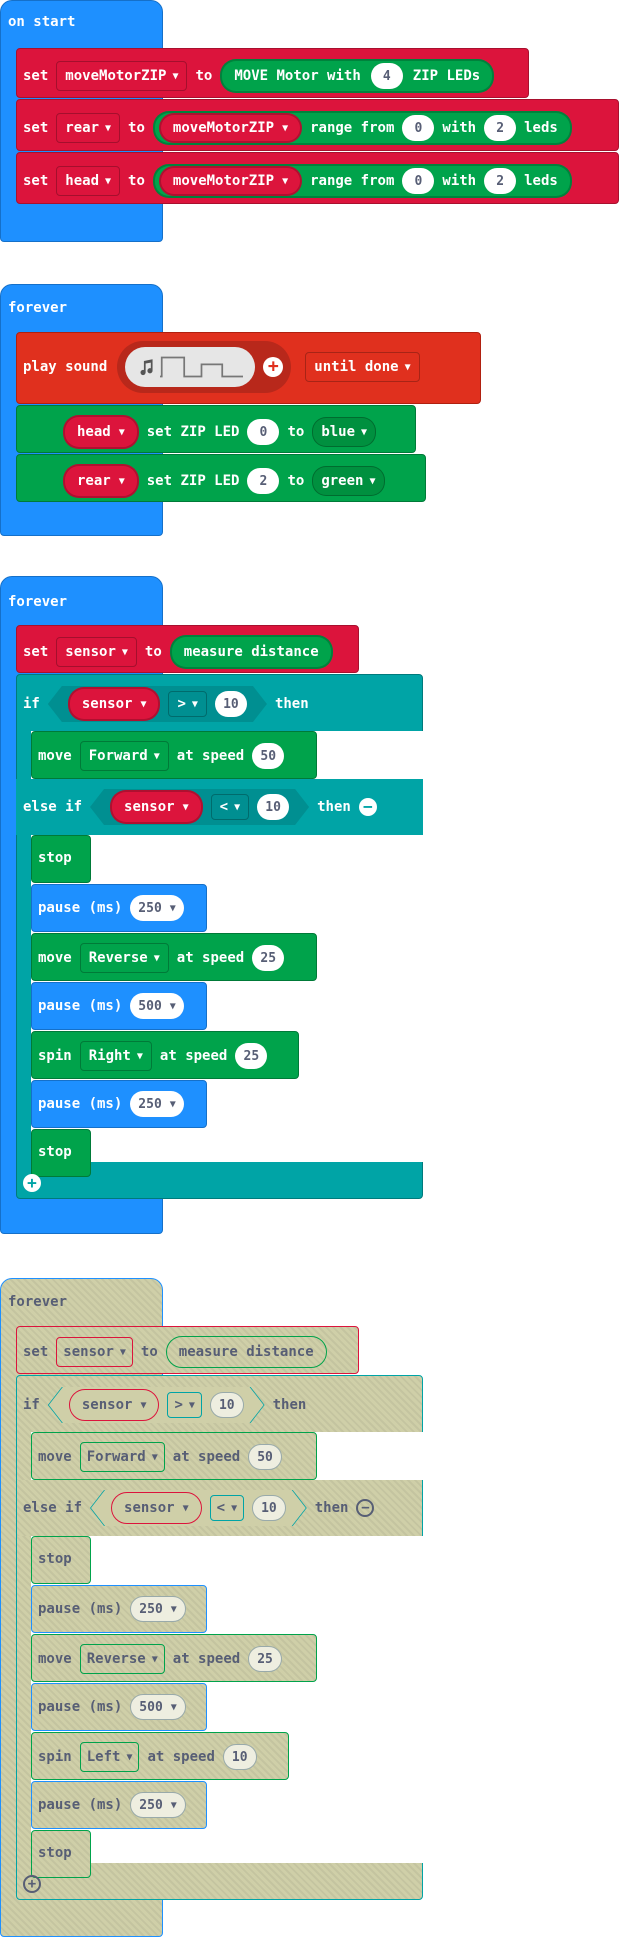  I want to click on pause-value: 500, so click(150, 1006).